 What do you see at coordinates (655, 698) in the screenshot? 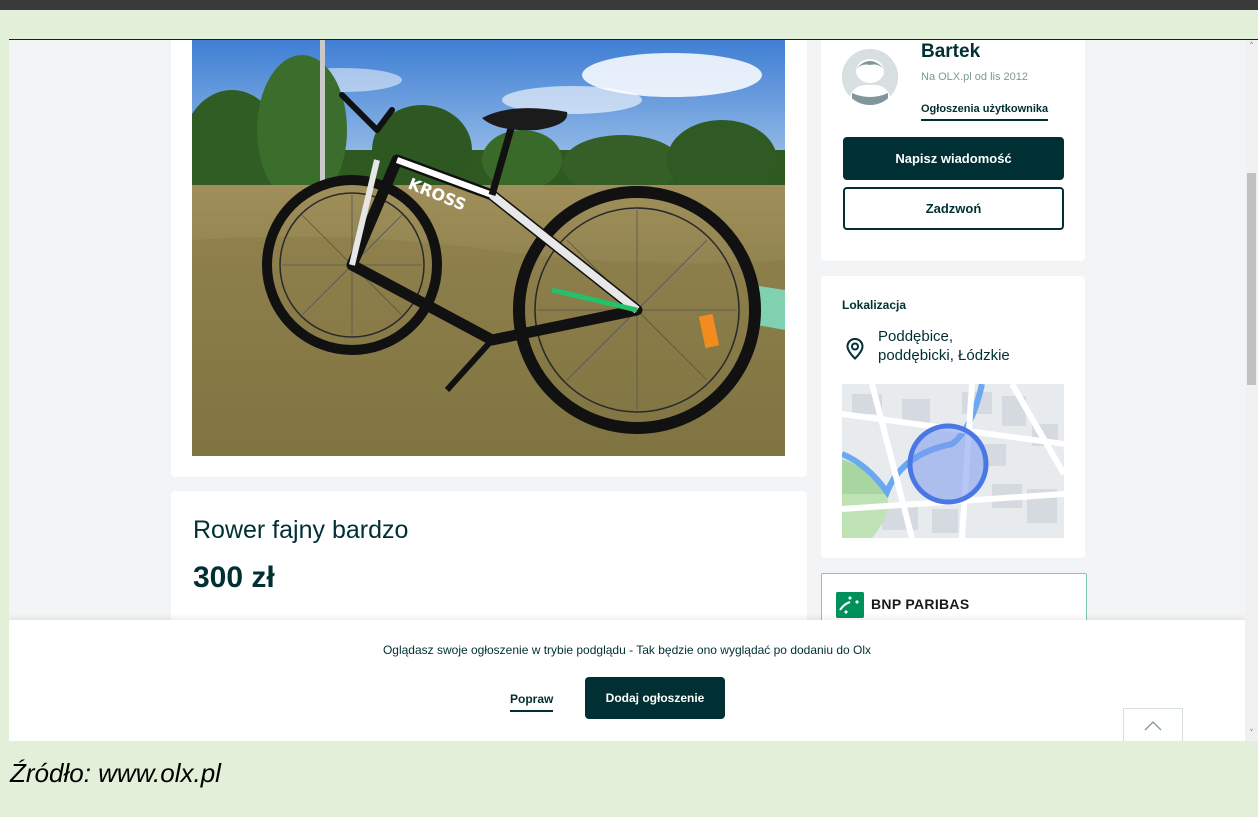
I see `publish-ad-button: Dodaj ogłoszenie` at bounding box center [655, 698].